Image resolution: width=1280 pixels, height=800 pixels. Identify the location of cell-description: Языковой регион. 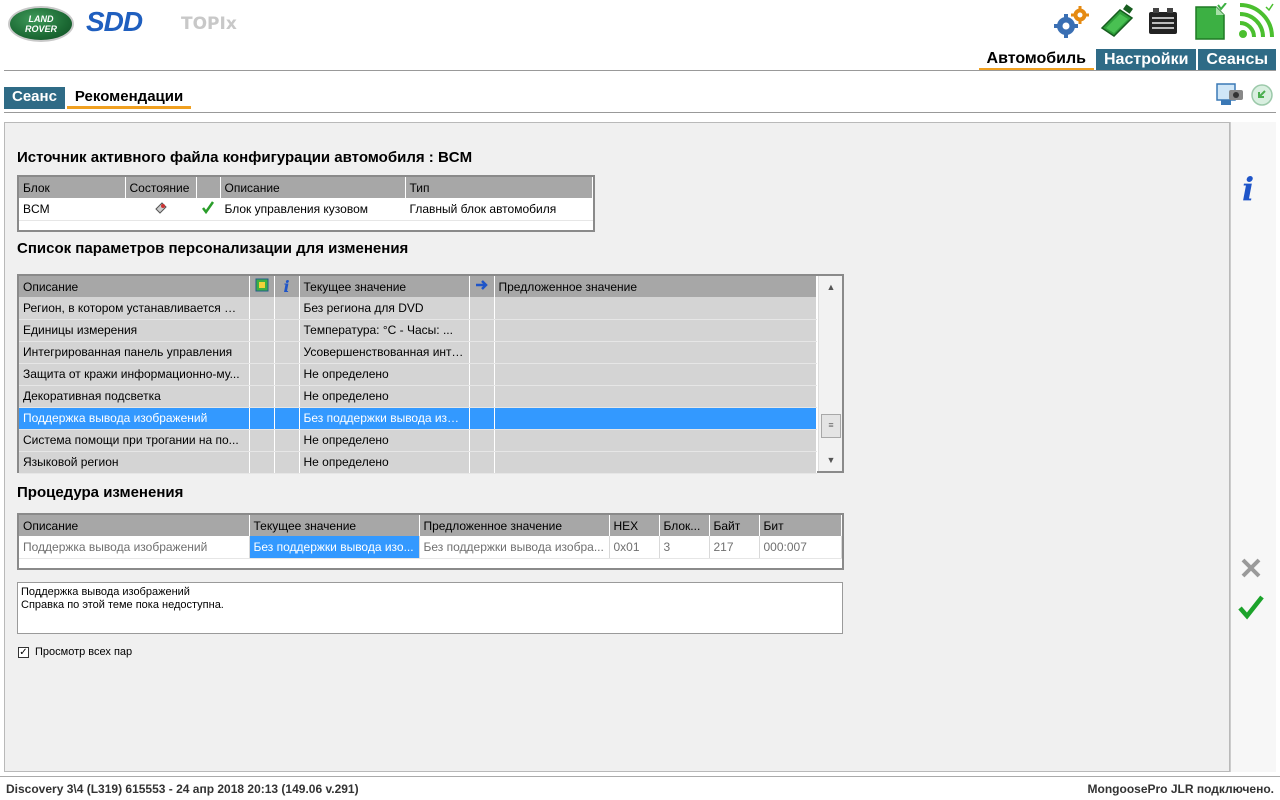
(134, 462).